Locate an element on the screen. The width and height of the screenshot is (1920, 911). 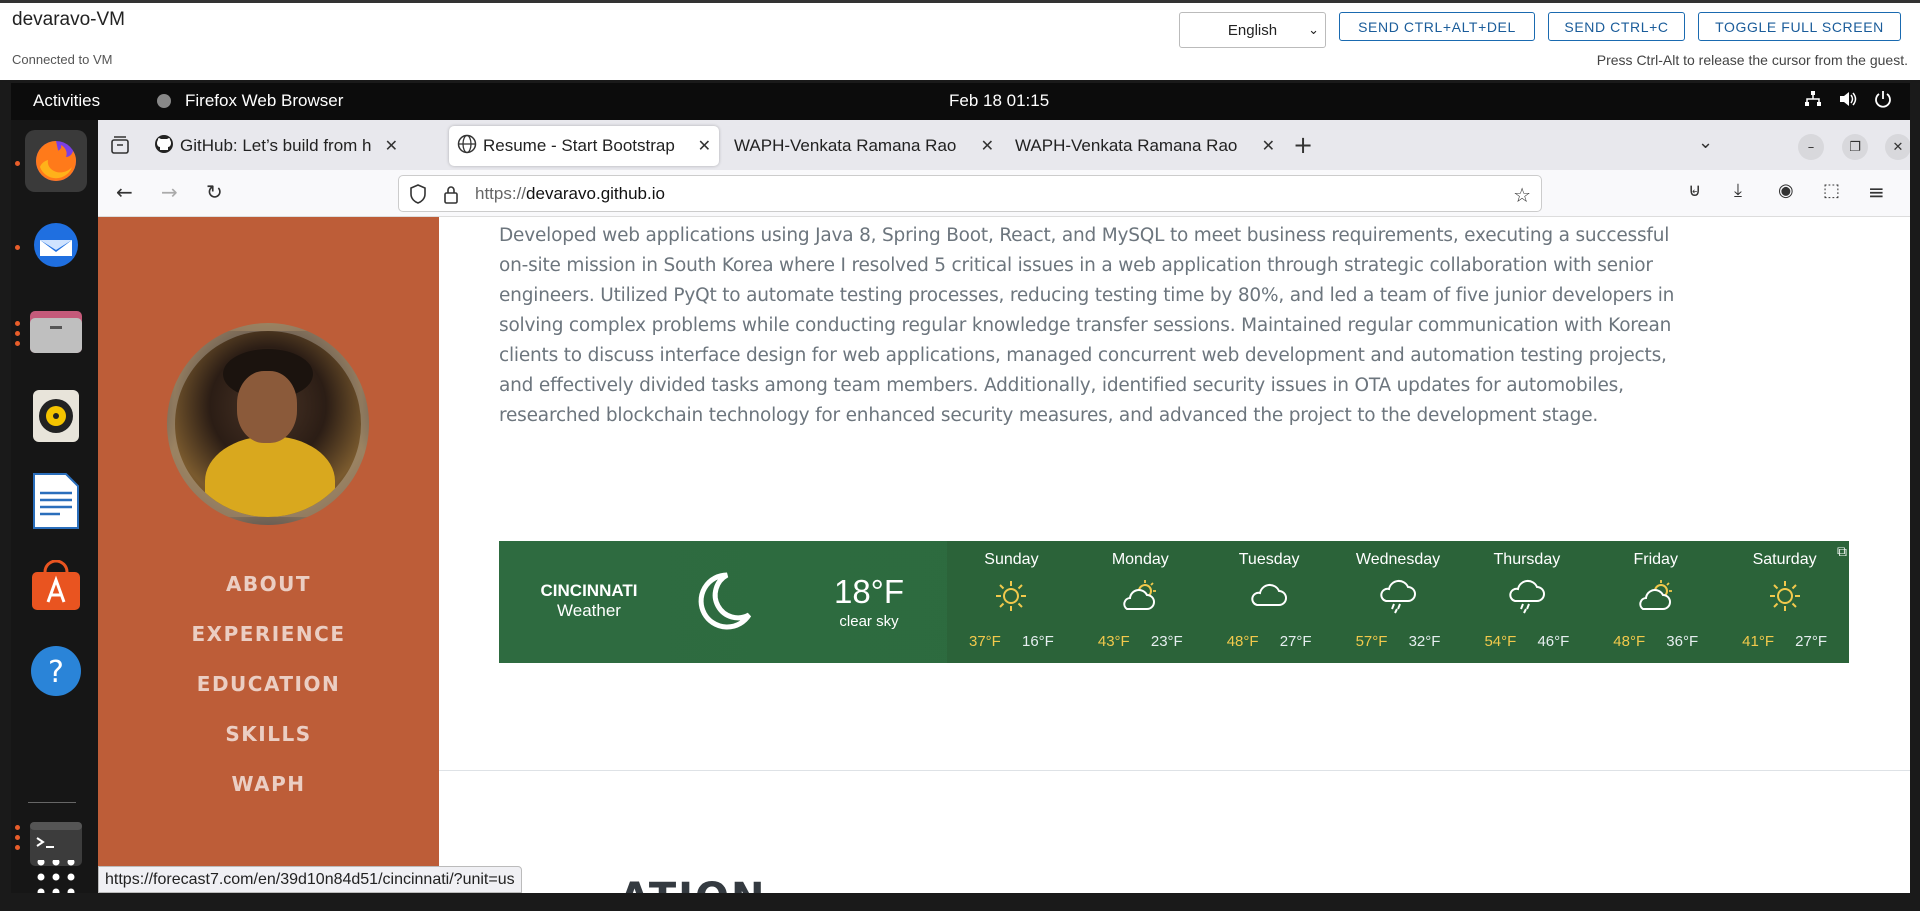
current-conditions: clear sky is located at coordinates (869, 621).